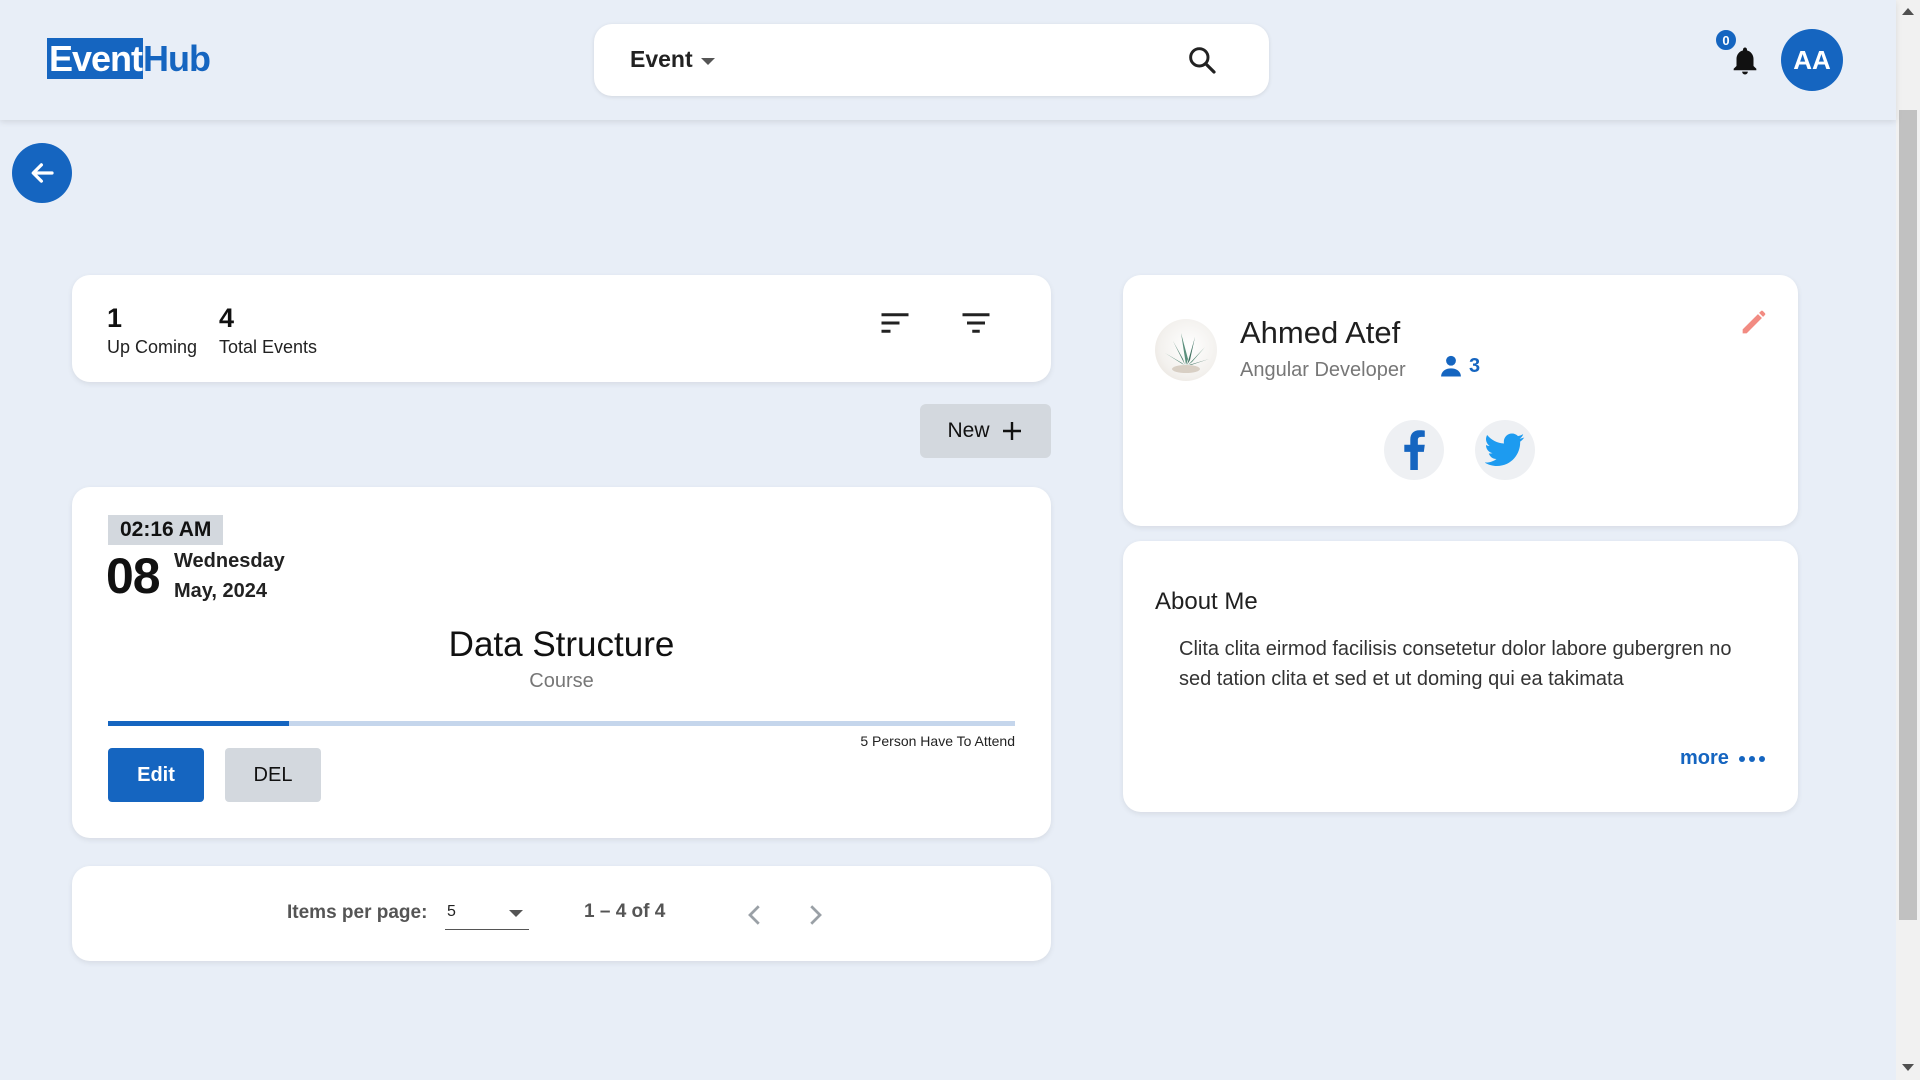 The image size is (1920, 1080). I want to click on back-button, so click(42, 173).